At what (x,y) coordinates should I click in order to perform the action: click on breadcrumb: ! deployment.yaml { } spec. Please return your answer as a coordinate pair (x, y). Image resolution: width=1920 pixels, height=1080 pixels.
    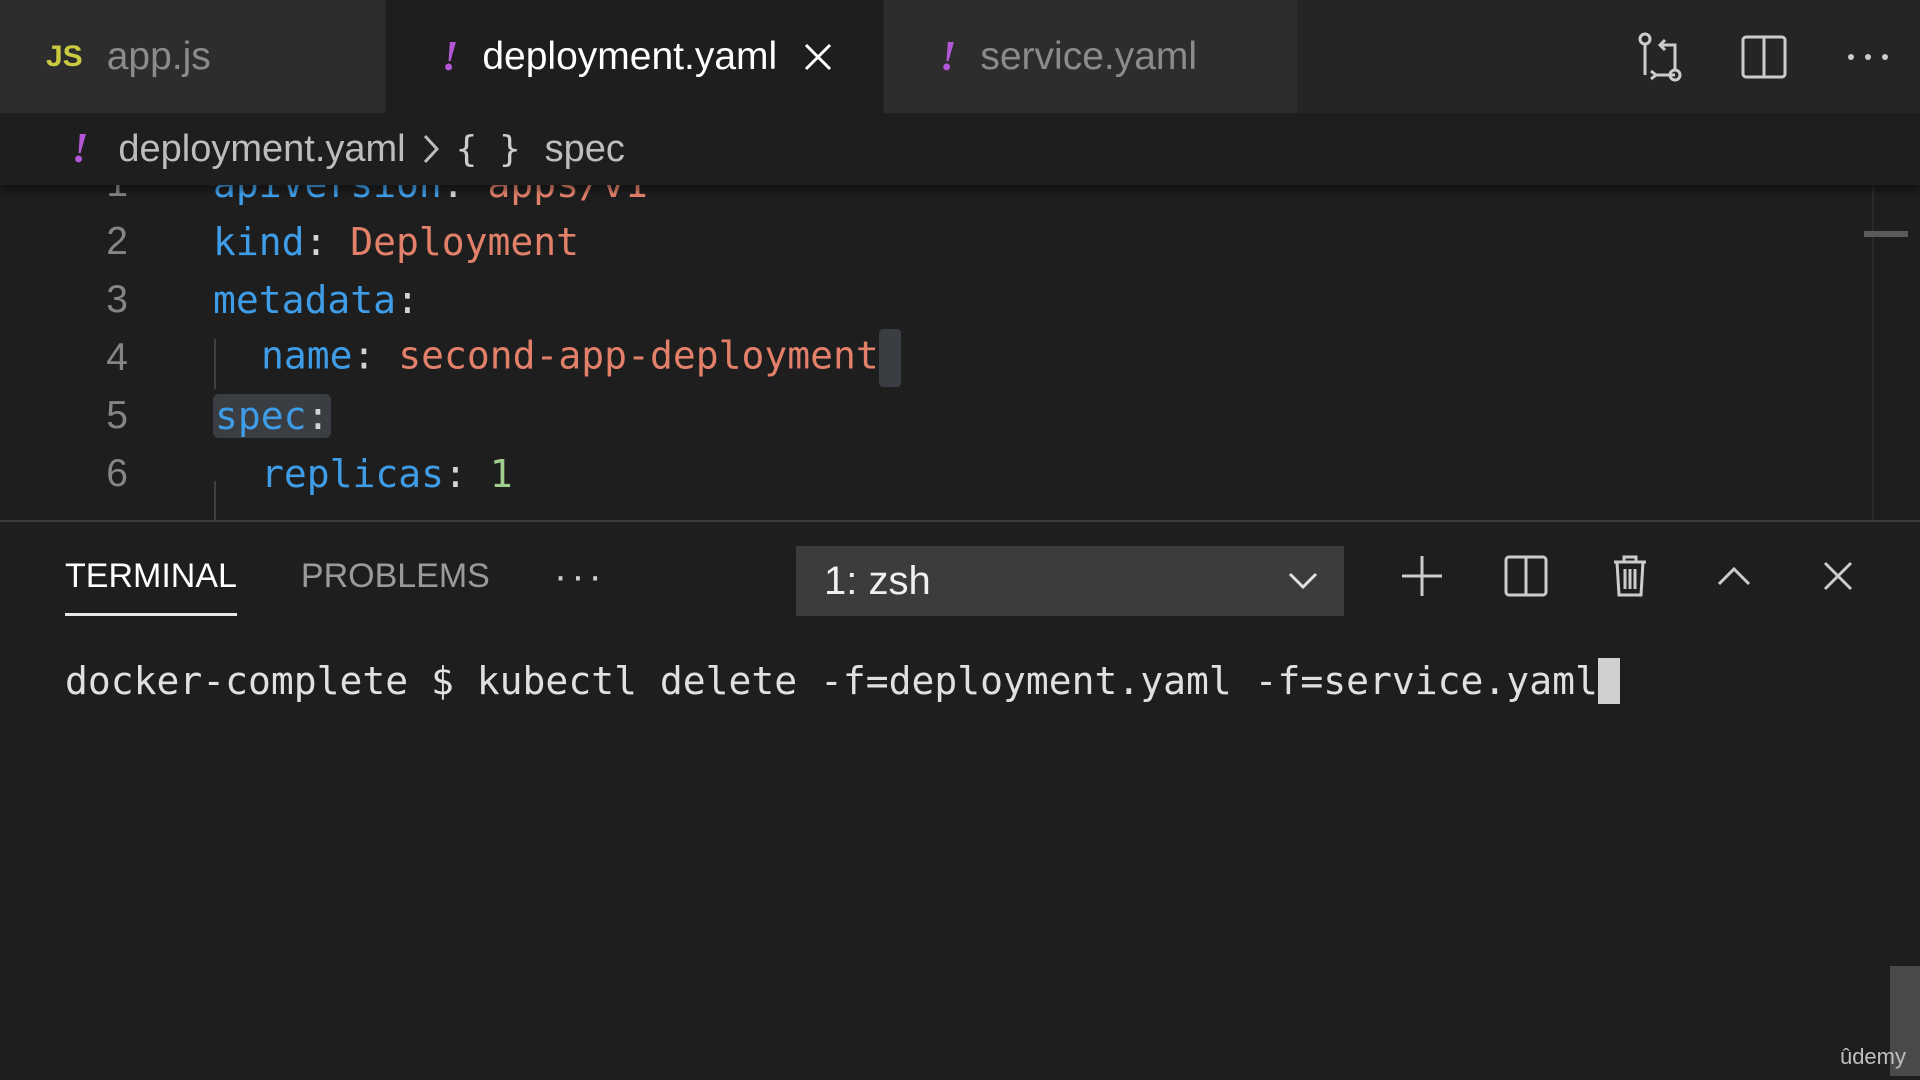
    Looking at the image, I should click on (960, 149).